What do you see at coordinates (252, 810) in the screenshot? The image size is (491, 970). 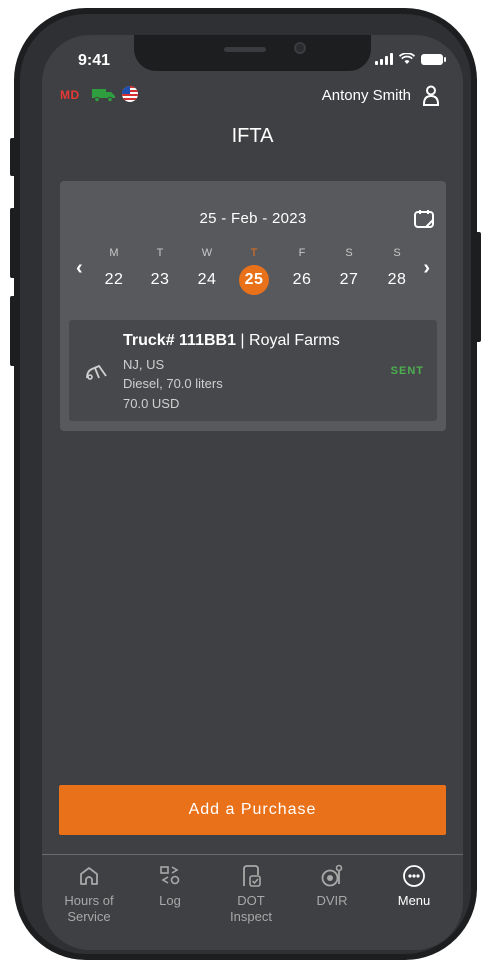 I see `add-purchase-button: Add a Purchase` at bounding box center [252, 810].